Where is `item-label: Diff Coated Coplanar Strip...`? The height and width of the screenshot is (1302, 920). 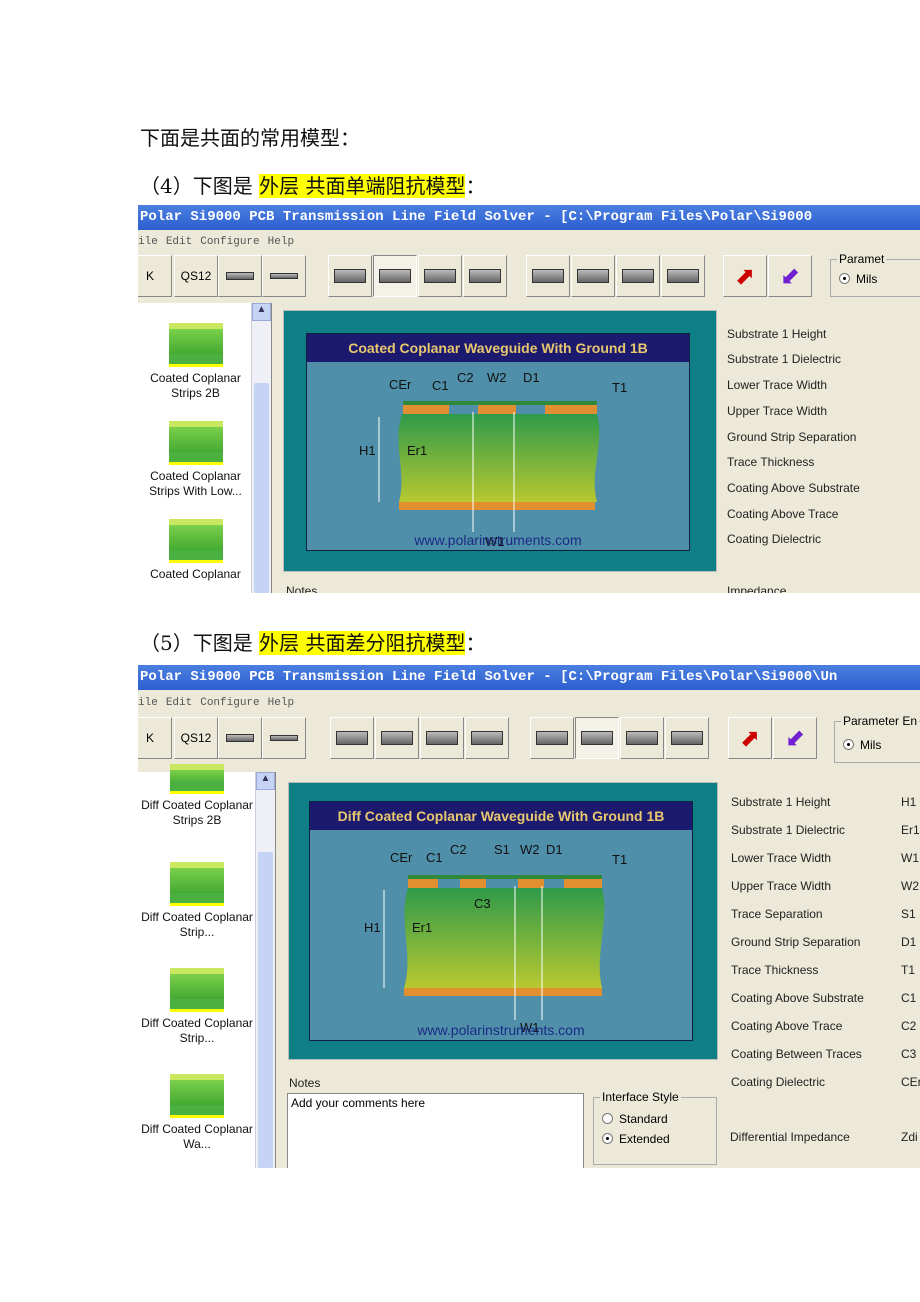
item-label: Diff Coated Coplanar Strip... is located at coordinates (197, 924).